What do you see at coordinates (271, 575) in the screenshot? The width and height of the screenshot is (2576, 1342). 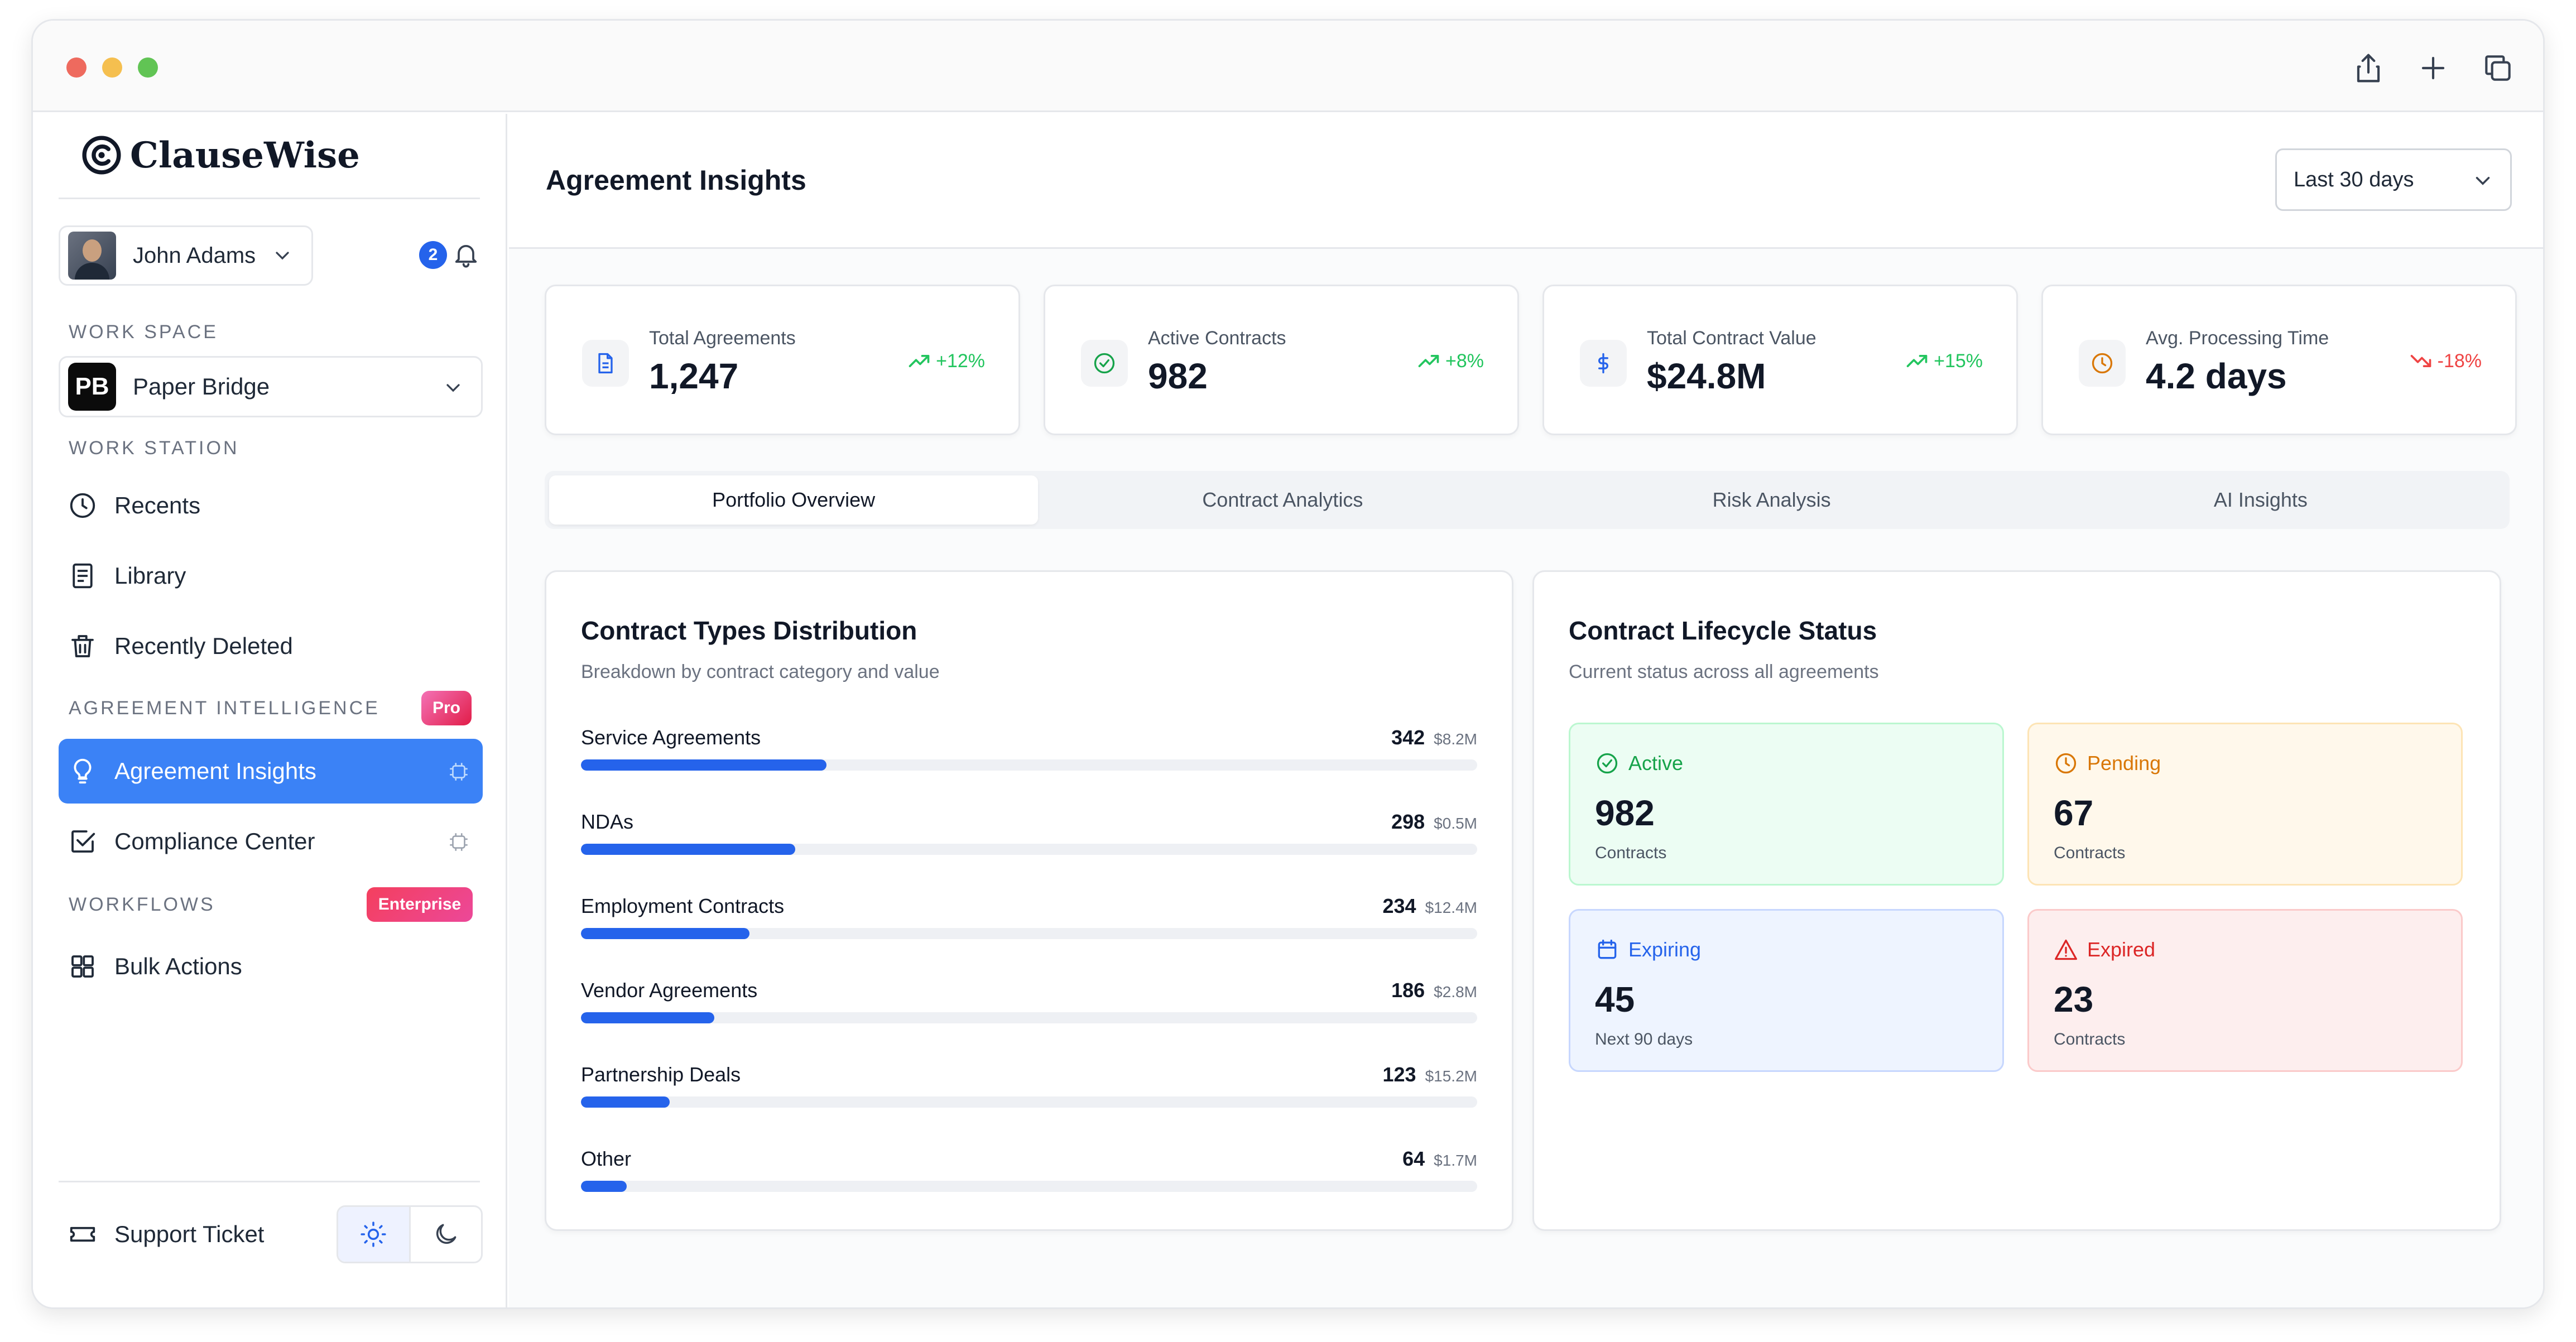 I see `sidebar-item-library: Library` at bounding box center [271, 575].